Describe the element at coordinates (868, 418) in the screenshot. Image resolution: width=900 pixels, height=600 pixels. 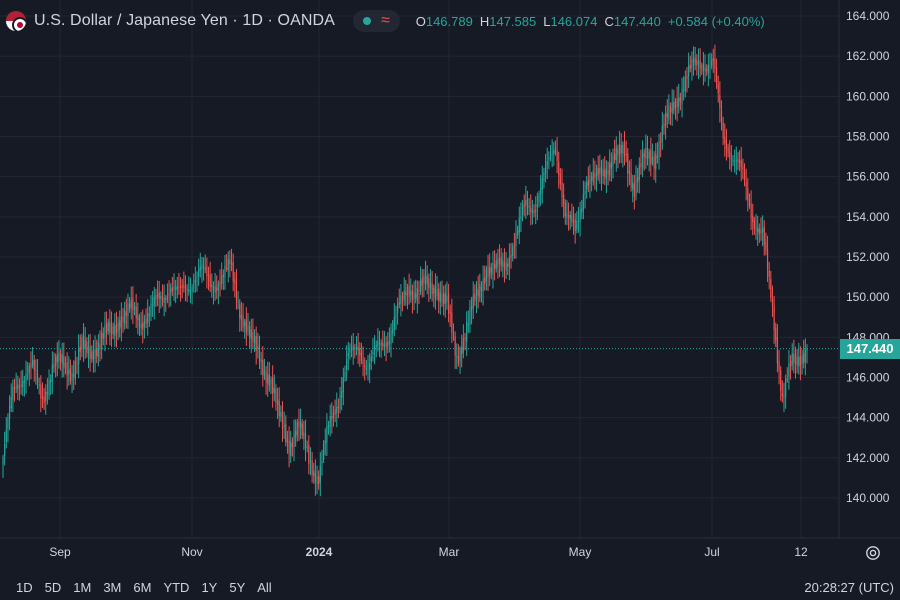
I see `price-tick-label: 144.000` at that location.